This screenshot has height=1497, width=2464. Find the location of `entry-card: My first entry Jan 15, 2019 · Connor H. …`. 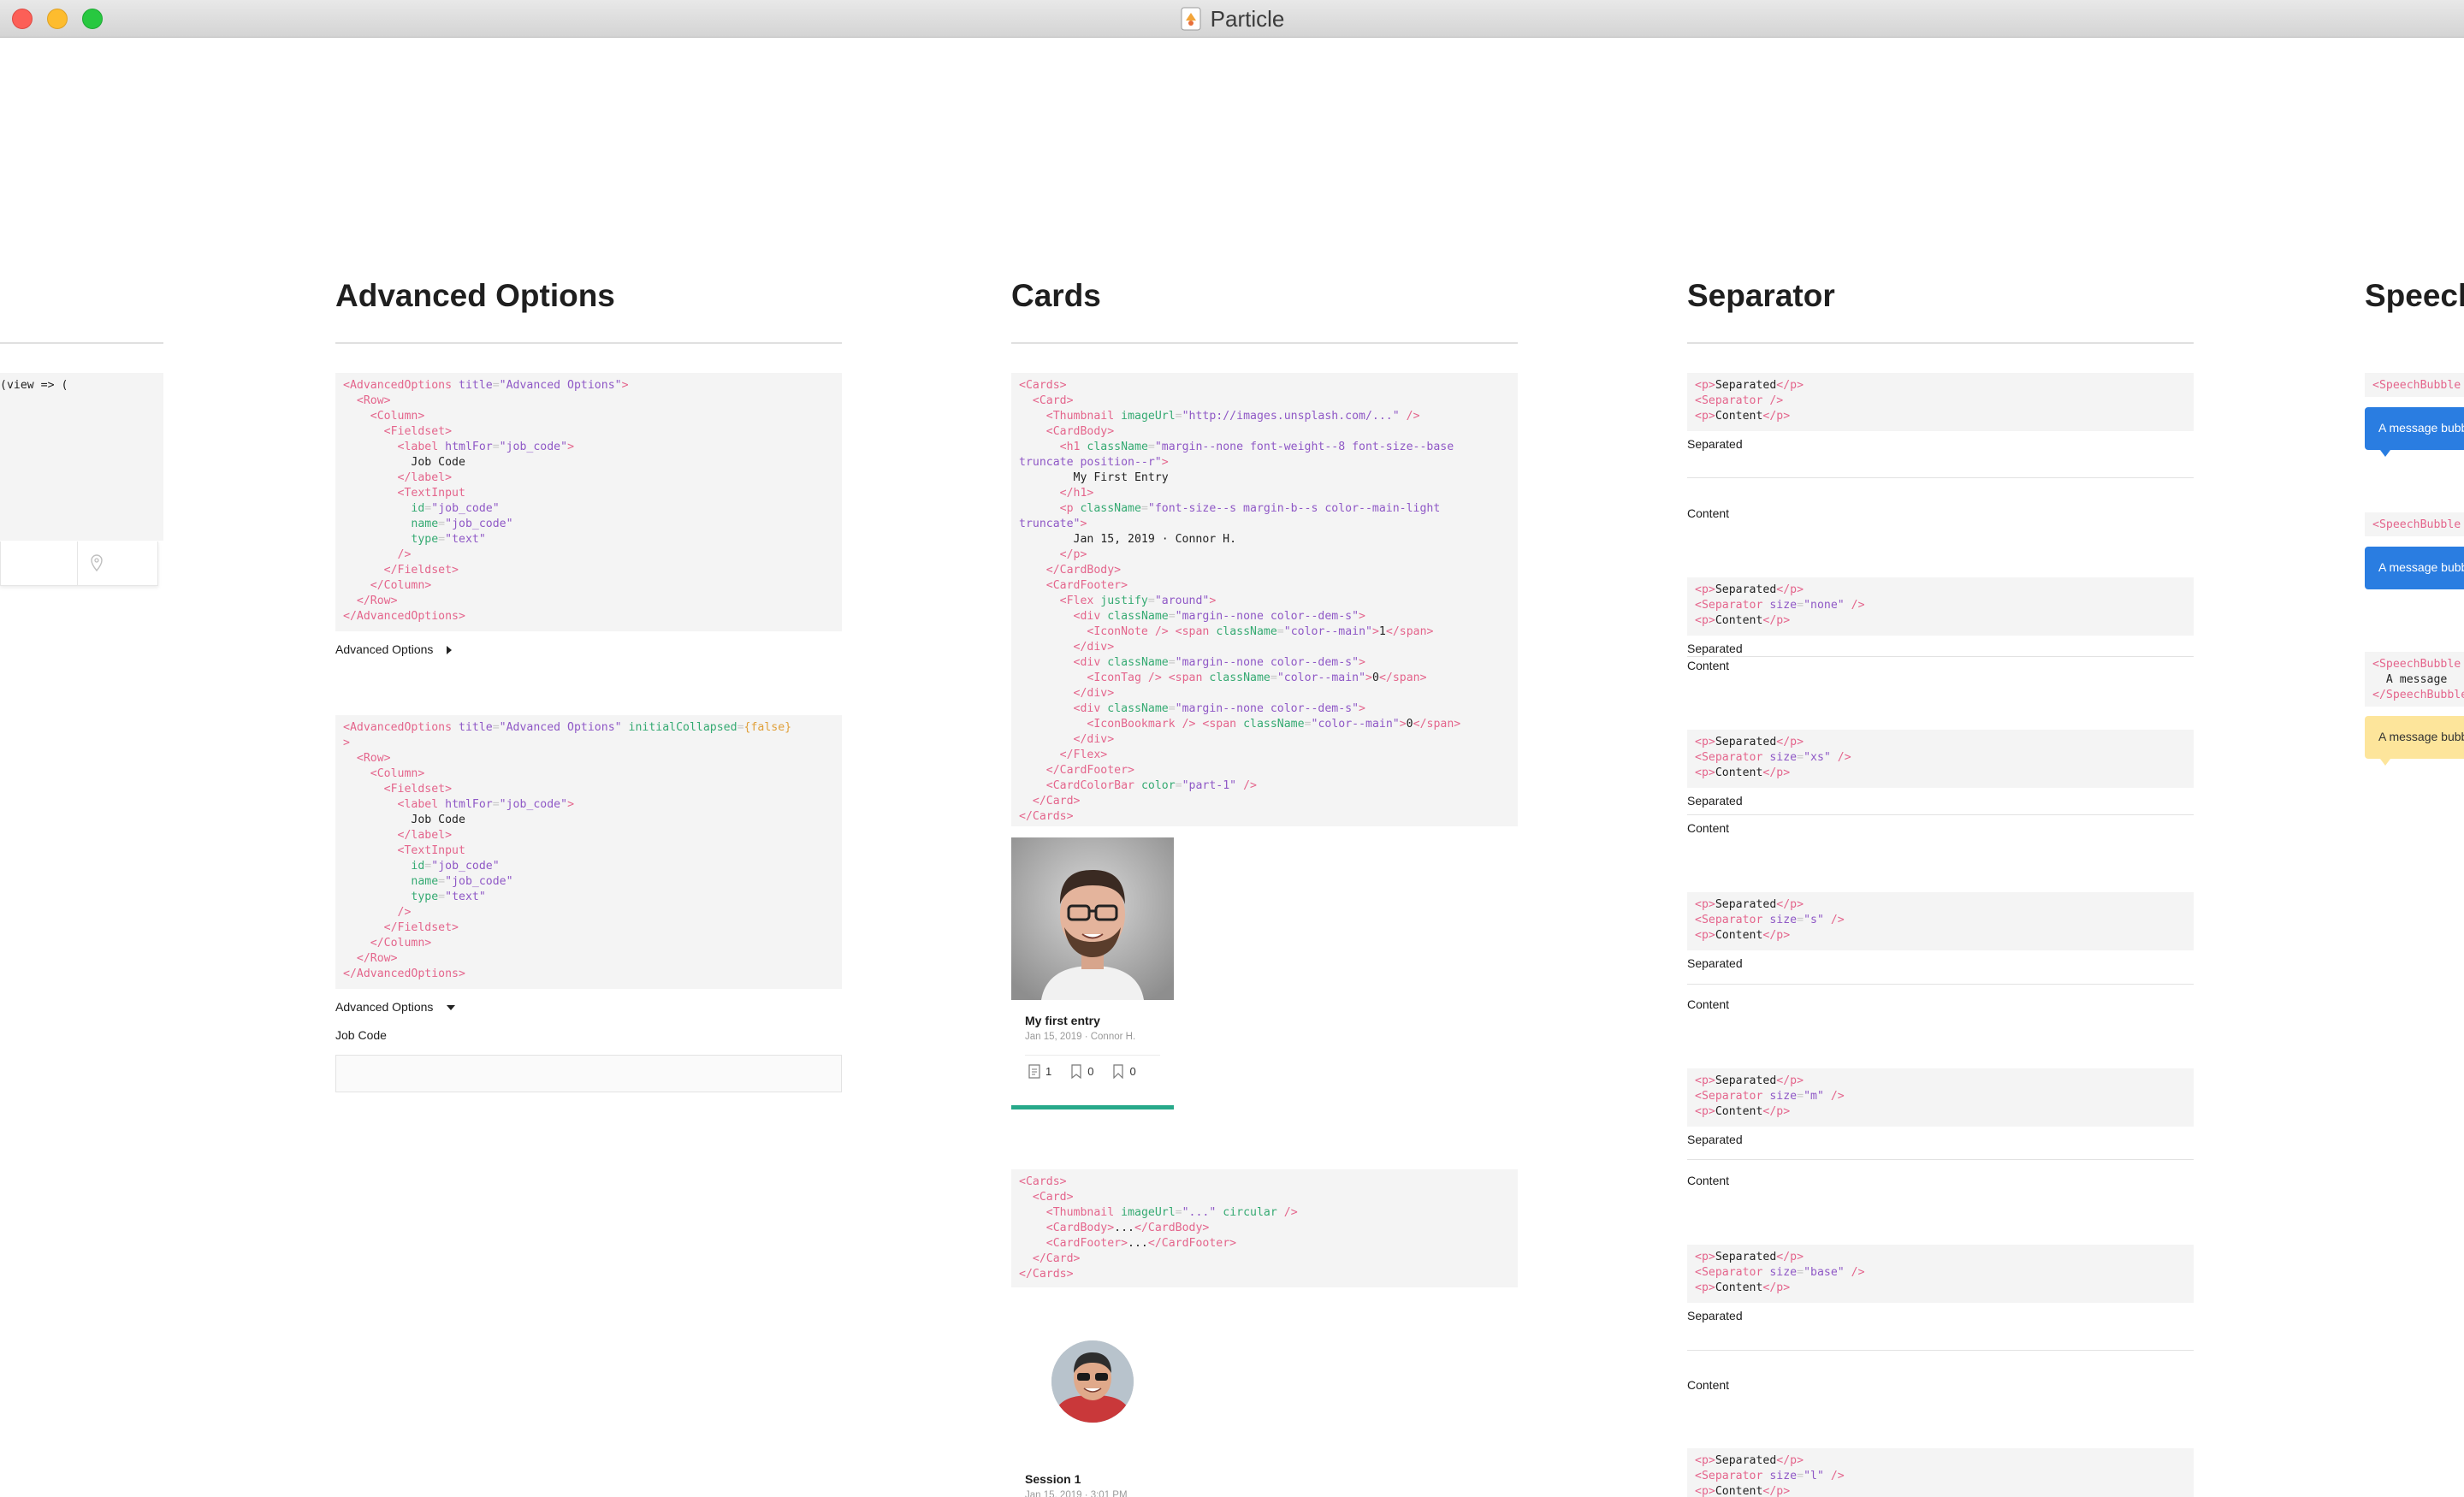

entry-card: My first entry Jan 15, 2019 · Connor H. … is located at coordinates (1092, 973).